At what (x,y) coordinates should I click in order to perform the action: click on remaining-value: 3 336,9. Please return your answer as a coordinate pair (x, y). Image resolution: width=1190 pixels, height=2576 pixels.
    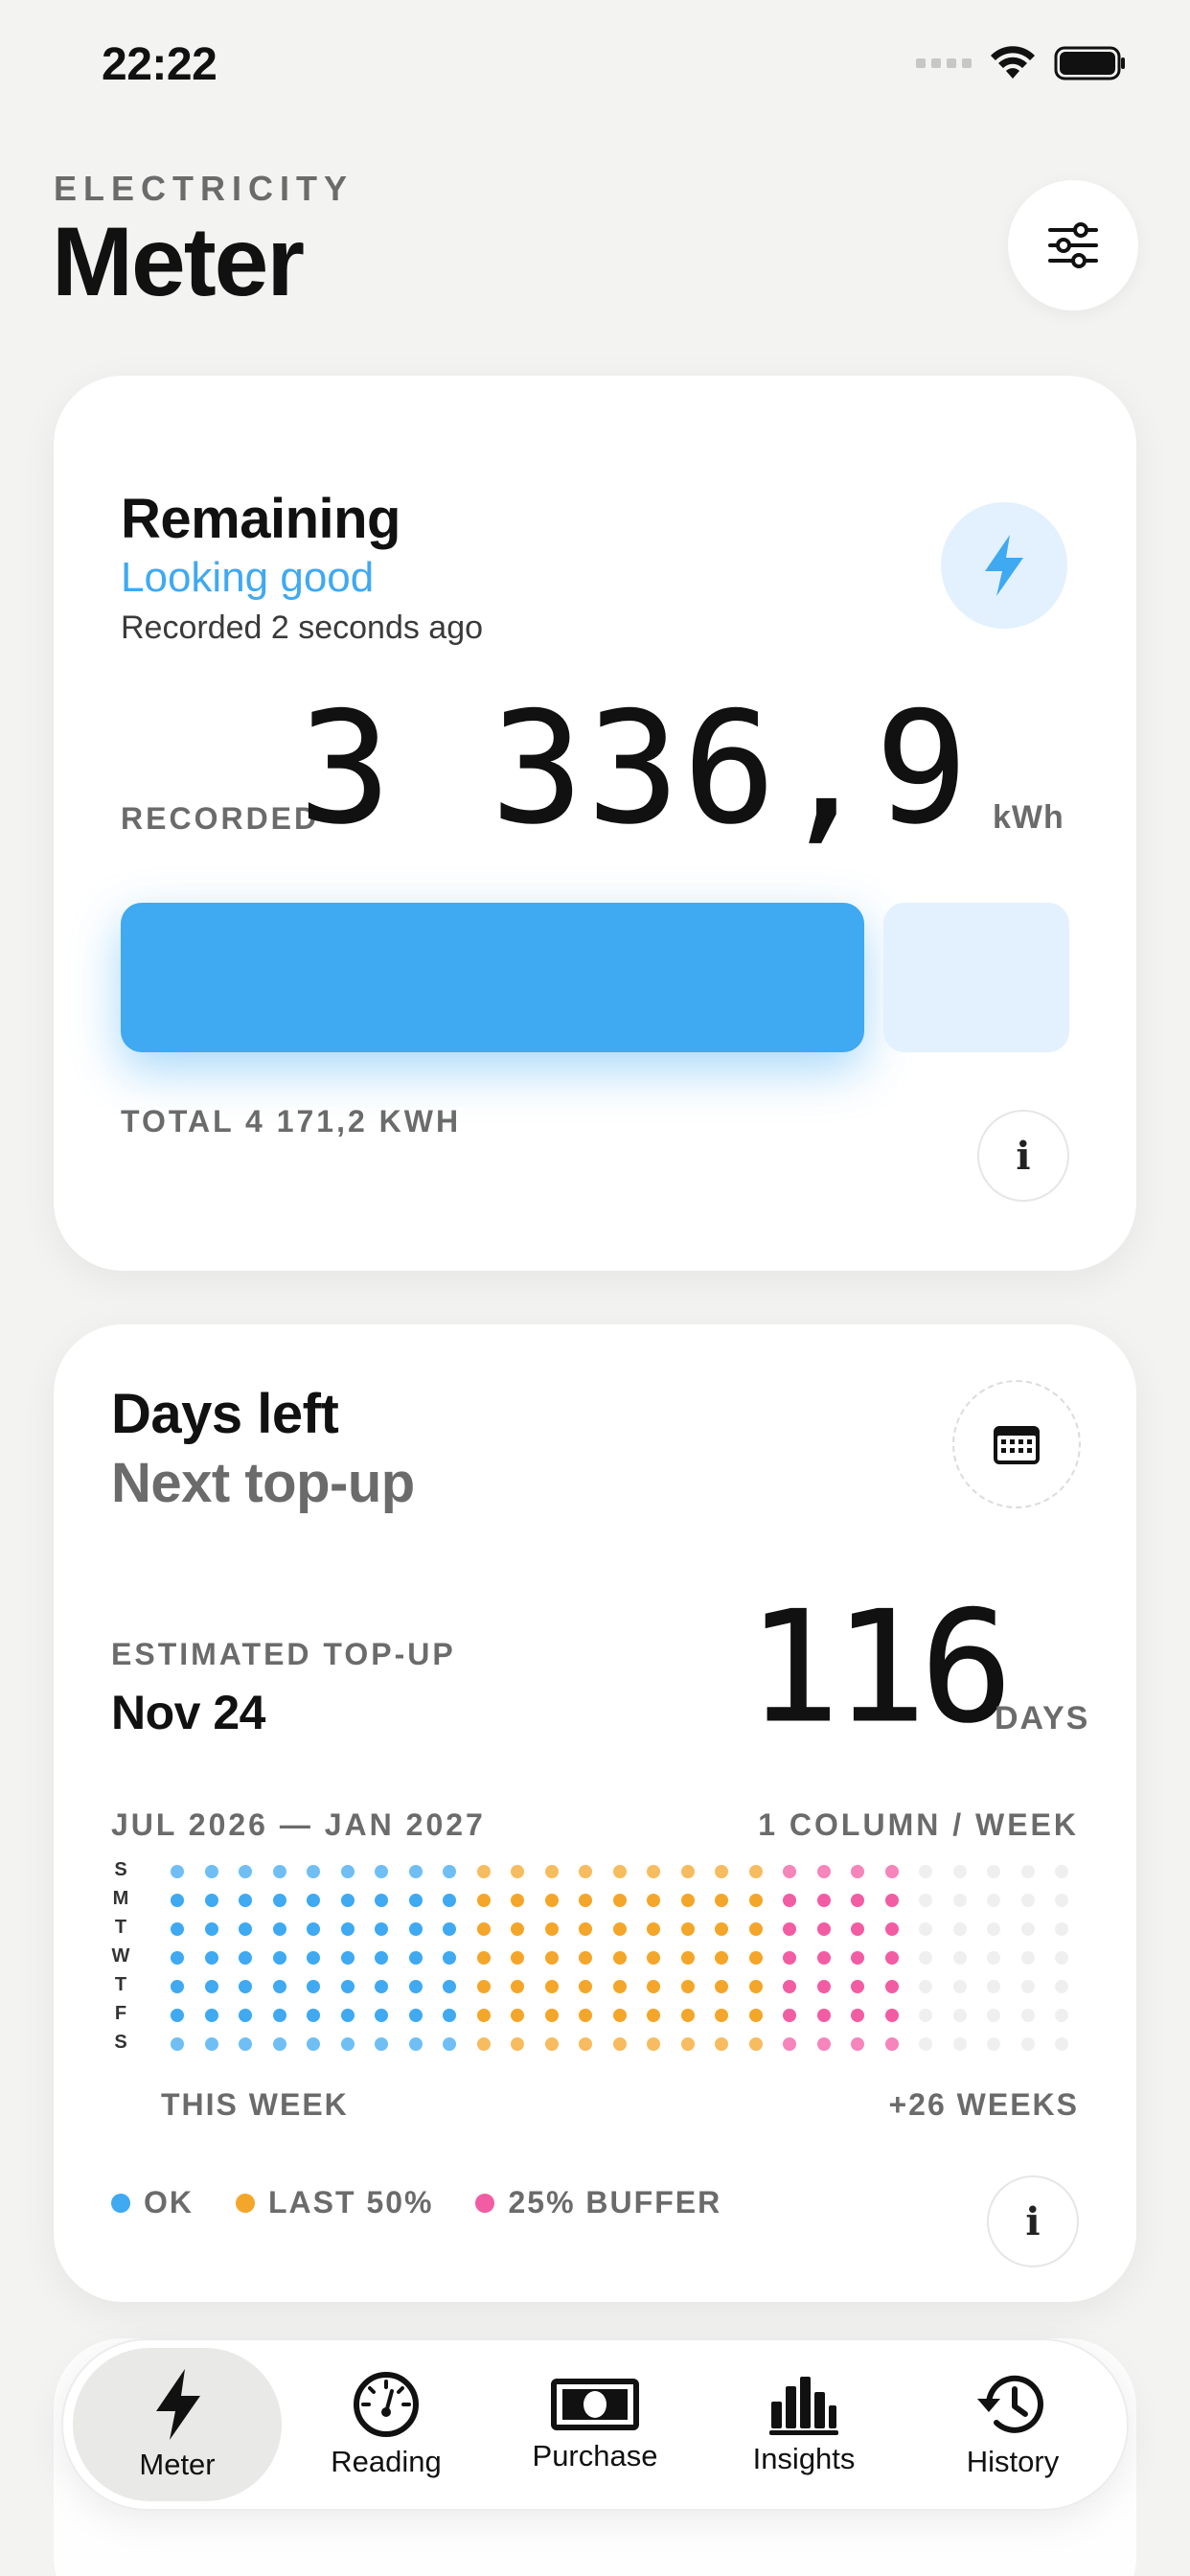
    Looking at the image, I should click on (635, 768).